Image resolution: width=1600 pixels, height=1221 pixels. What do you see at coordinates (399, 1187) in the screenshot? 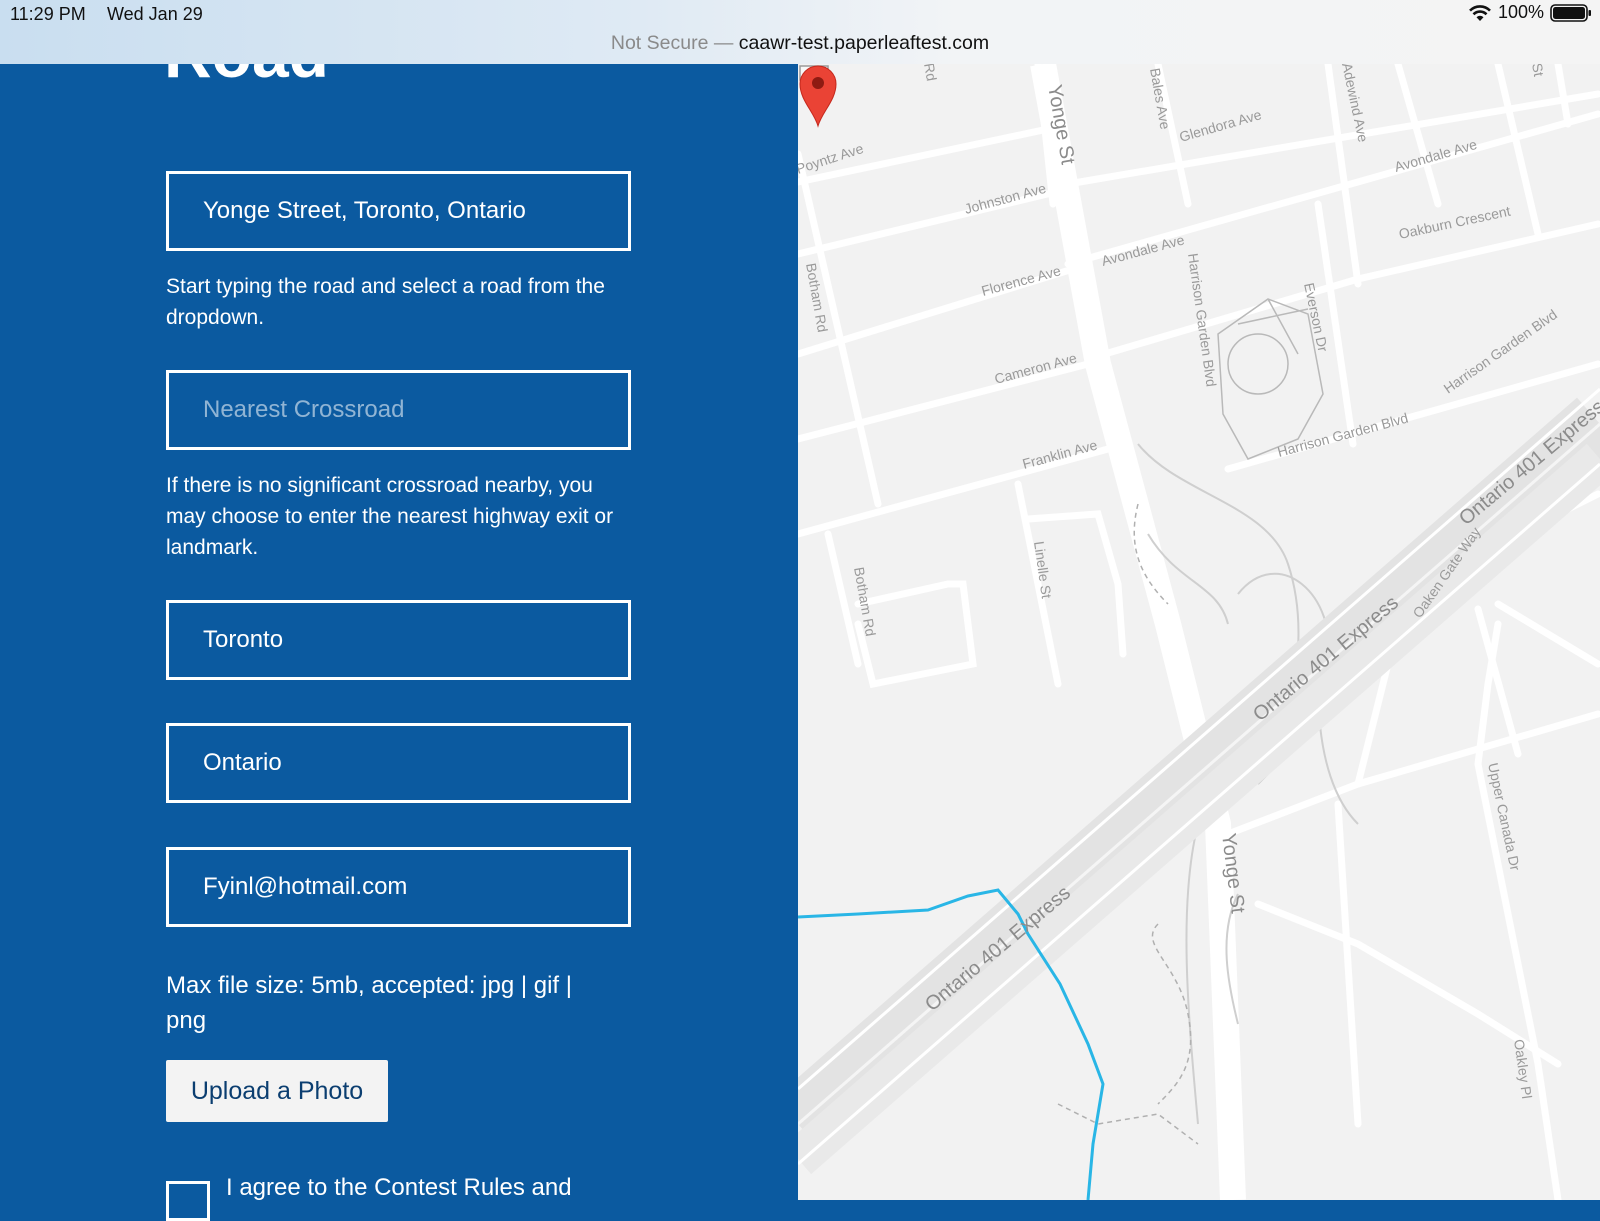
I see `agree-label: I agree to the Contest Rules and` at bounding box center [399, 1187].